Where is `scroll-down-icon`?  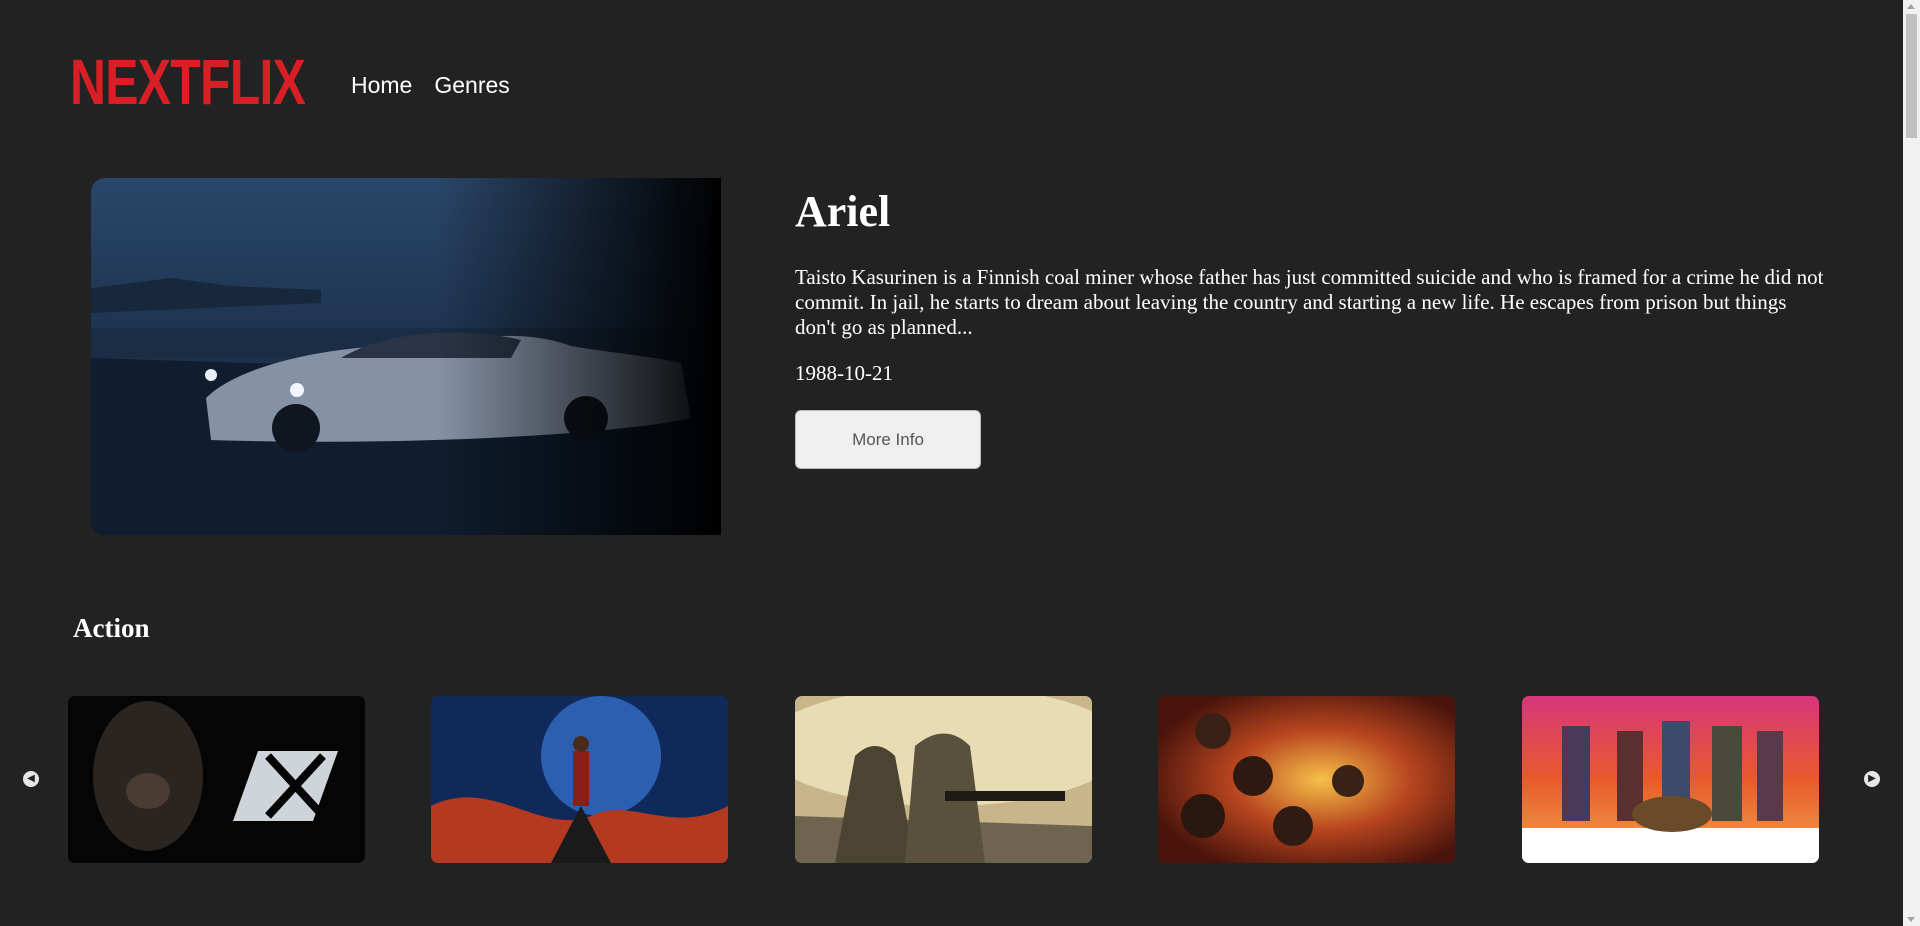 scroll-down-icon is located at coordinates (1911, 919).